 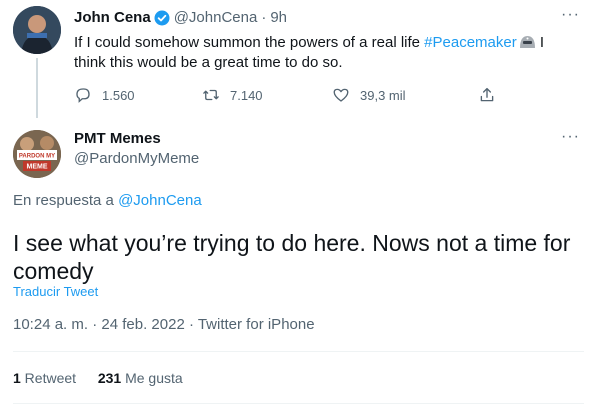 What do you see at coordinates (112, 17) in the screenshot?
I see `original-author-name: John Cena` at bounding box center [112, 17].